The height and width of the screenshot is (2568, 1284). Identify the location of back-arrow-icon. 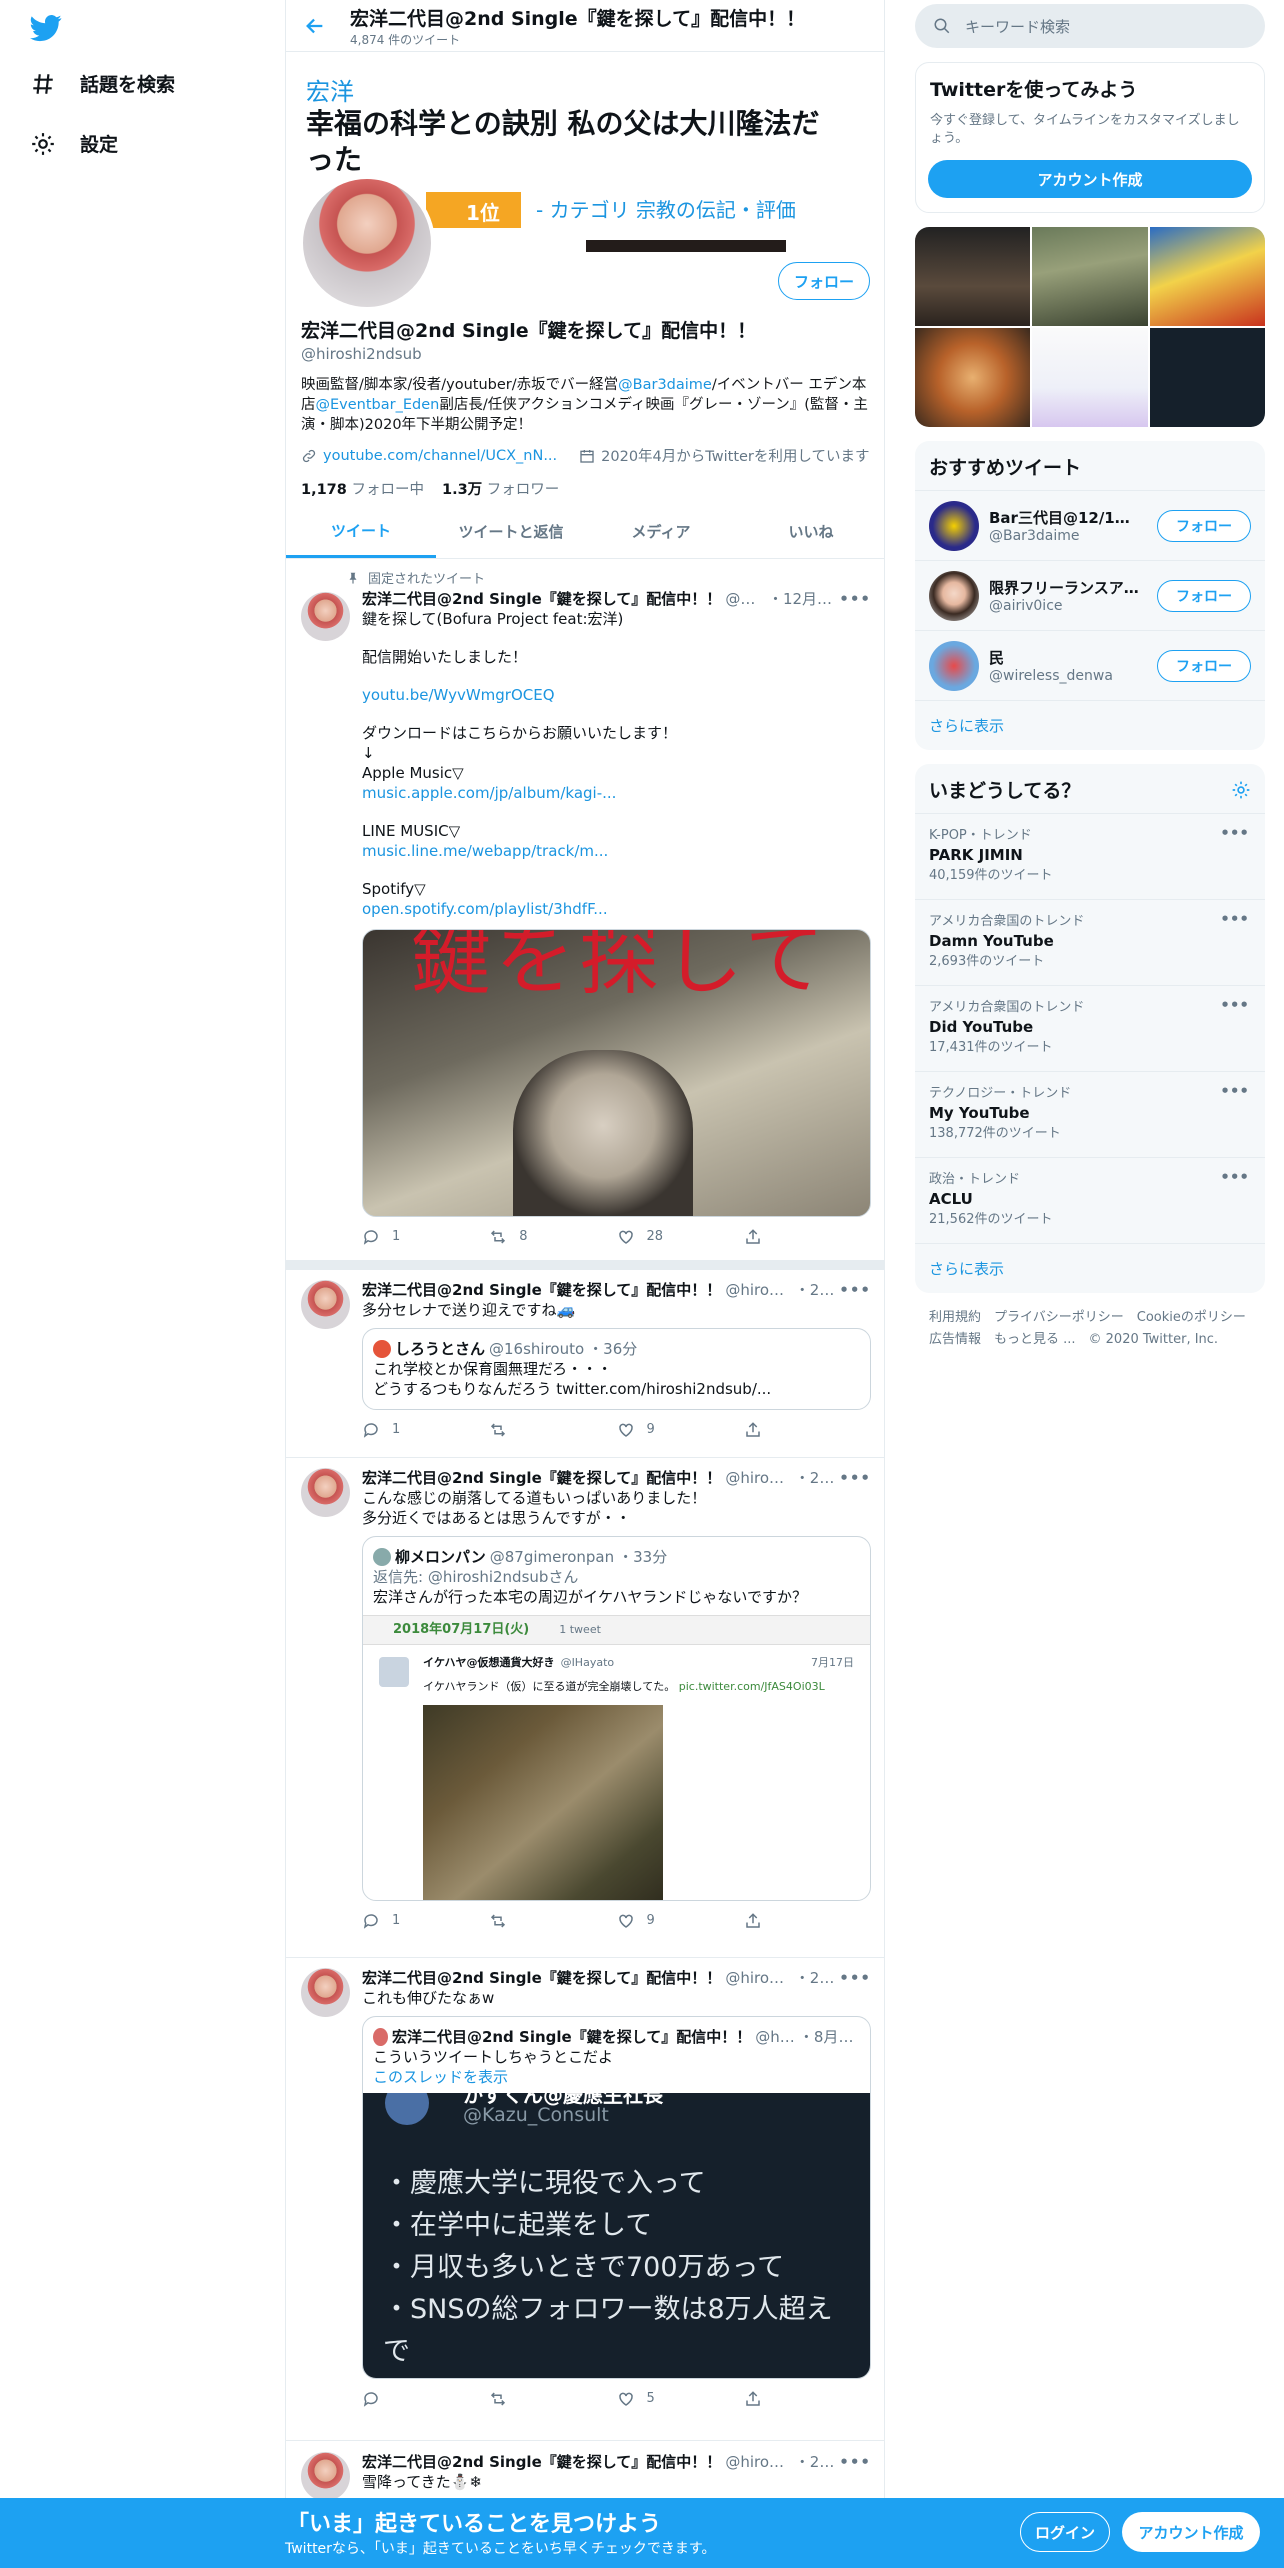
(315, 26).